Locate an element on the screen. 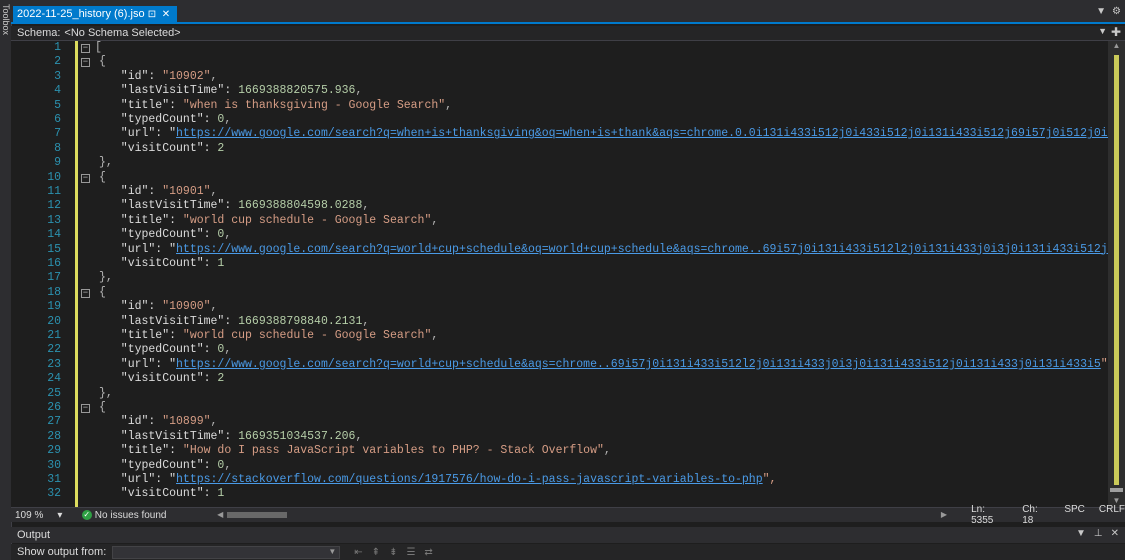  code-token: "visitCount": is located at coordinates (162, 494).